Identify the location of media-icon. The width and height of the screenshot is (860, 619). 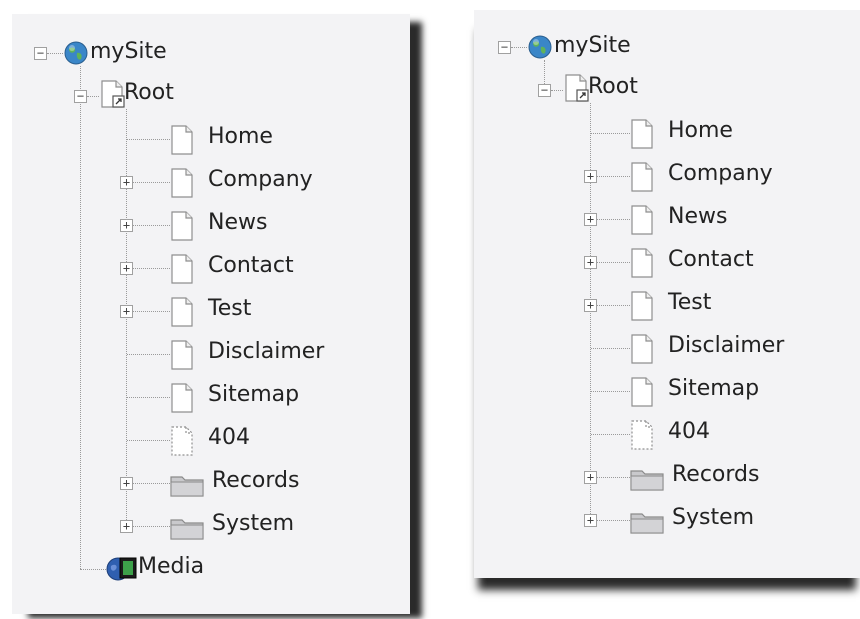
(121, 569).